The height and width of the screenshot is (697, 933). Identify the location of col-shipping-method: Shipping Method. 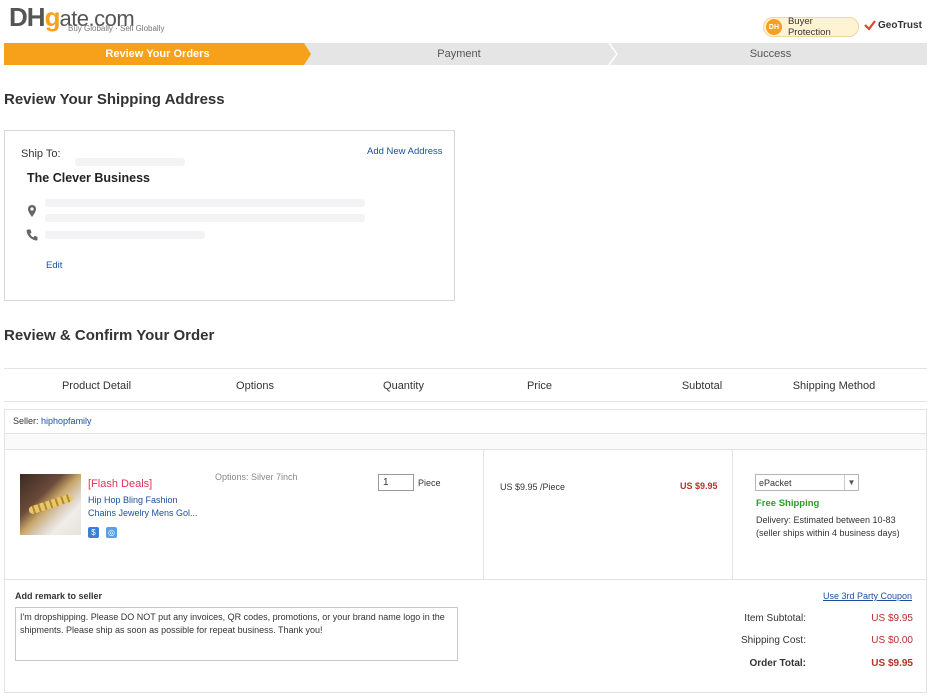
(834, 385).